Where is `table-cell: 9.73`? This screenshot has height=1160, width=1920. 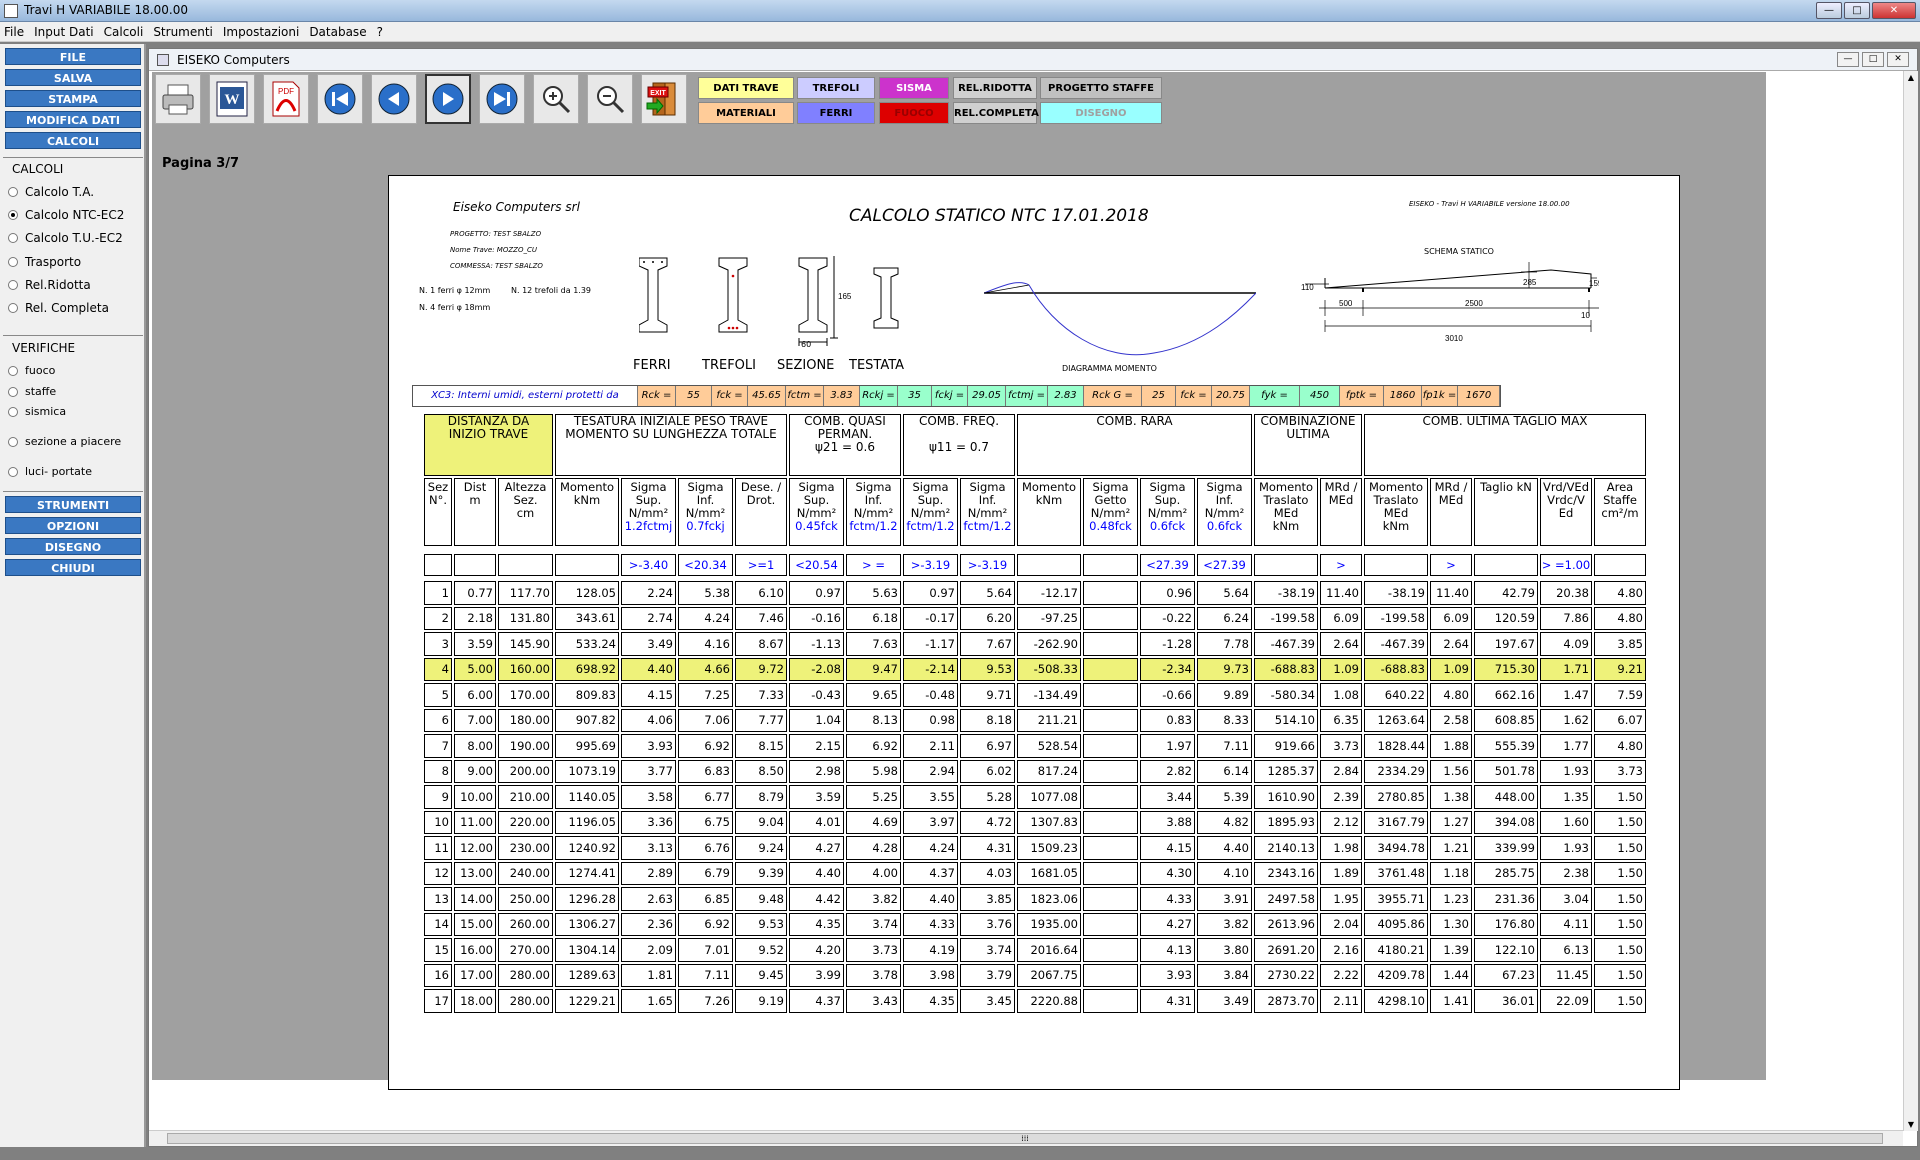 table-cell: 9.73 is located at coordinates (1224, 669).